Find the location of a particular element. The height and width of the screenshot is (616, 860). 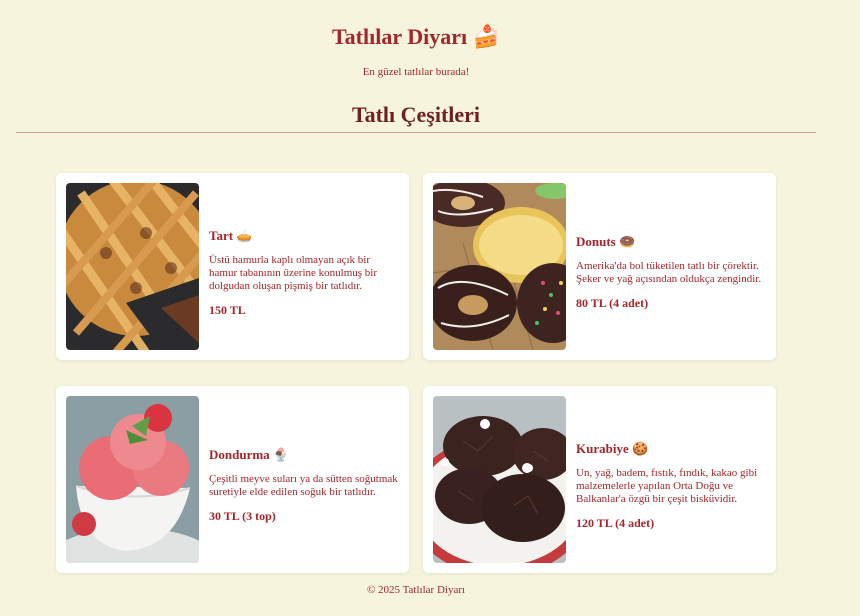

product-name: Donuts 🍩 is located at coordinates (606, 241).